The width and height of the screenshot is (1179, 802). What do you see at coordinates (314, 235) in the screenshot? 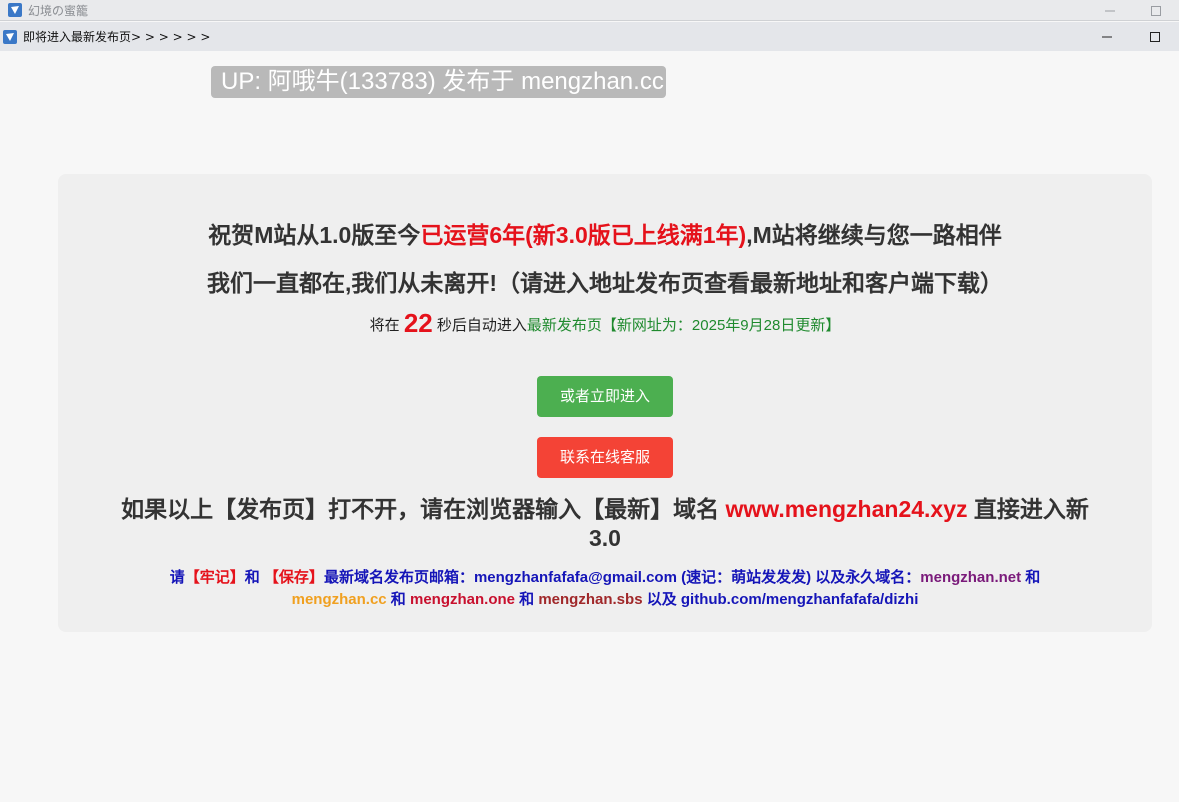
I see `headline-part: 祝贺M站从1.0版至今` at bounding box center [314, 235].